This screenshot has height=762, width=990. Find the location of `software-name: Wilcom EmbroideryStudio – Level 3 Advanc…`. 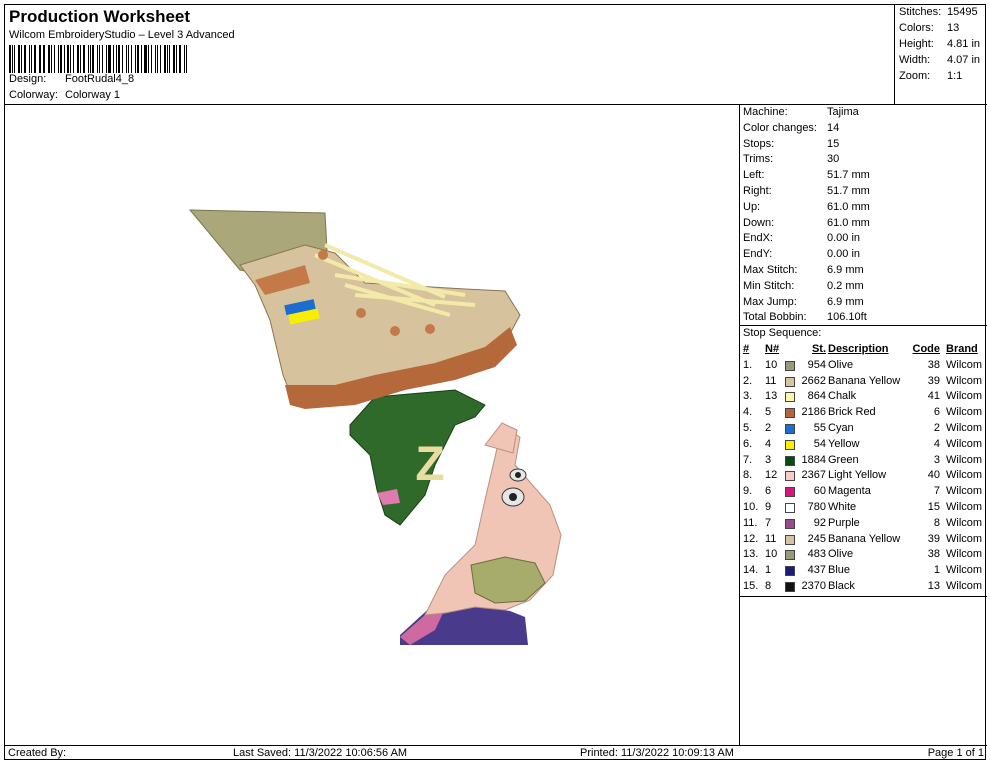

software-name: Wilcom EmbroideryStudio – Level 3 Advanc… is located at coordinates (122, 35).